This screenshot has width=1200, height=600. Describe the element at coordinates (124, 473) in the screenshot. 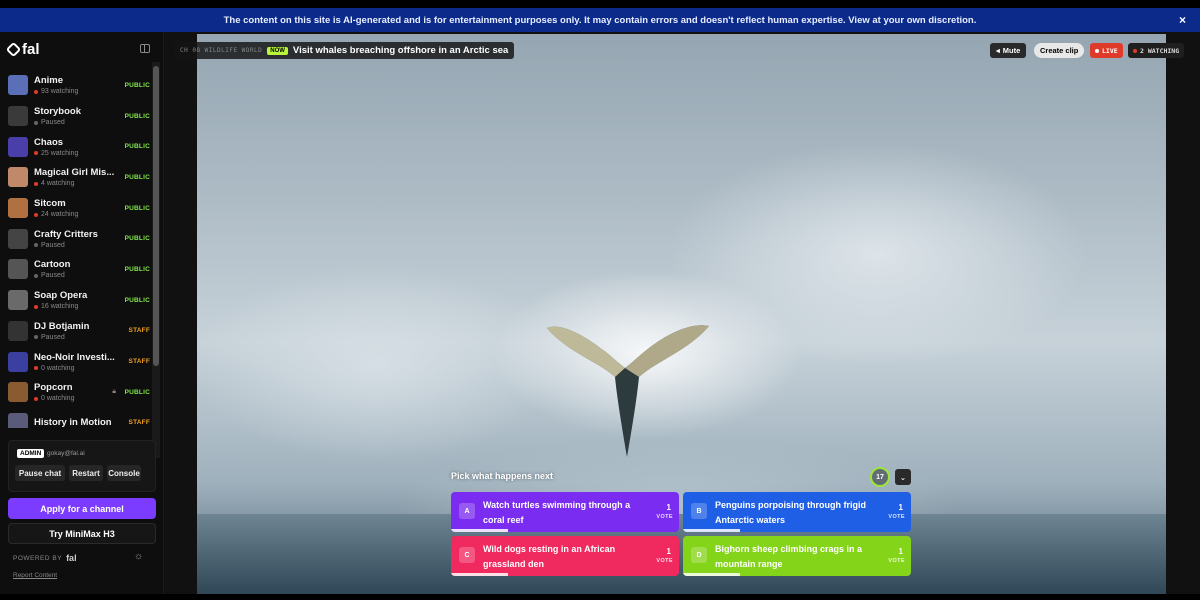

I see `console-button: Console` at that location.